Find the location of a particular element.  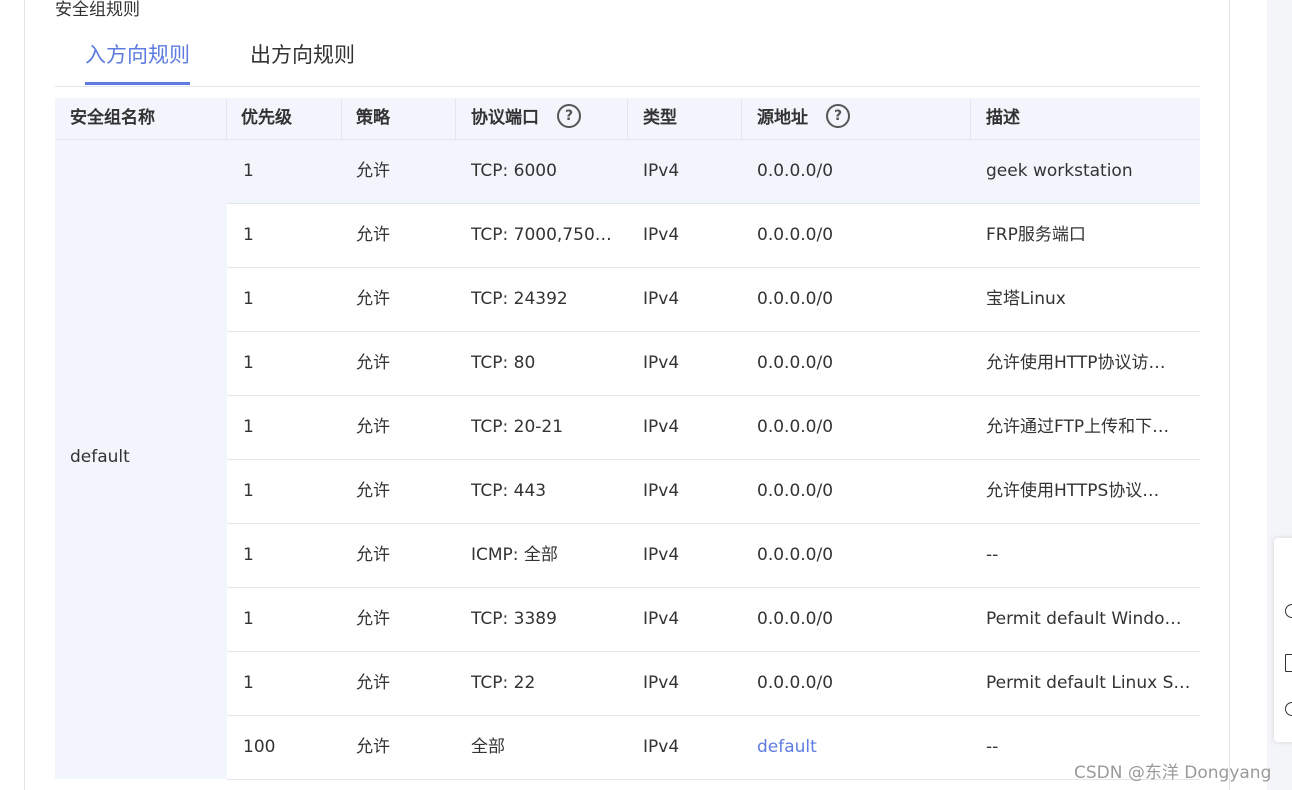

column-header-group-name: 安全组名称 is located at coordinates (112, 118).